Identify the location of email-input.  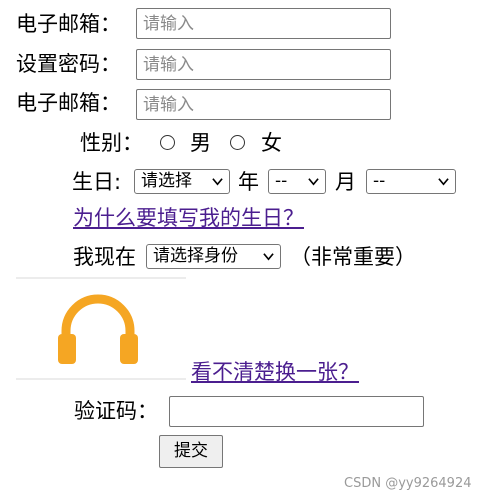
(263, 23).